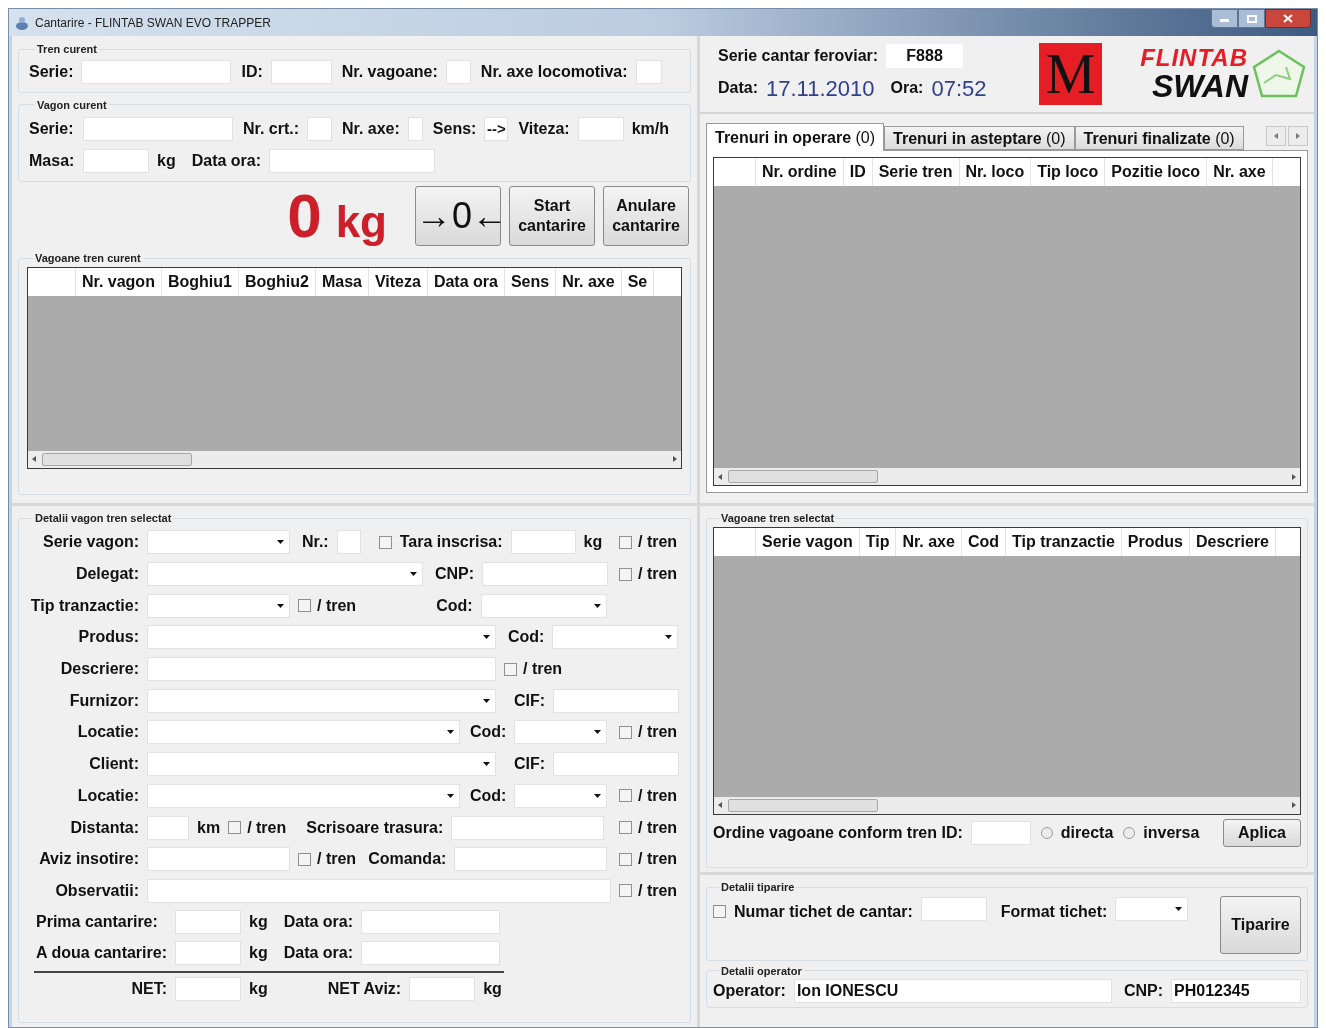 Image resolution: width=1326 pixels, height=1028 pixels. I want to click on close-button, so click(1288, 18).